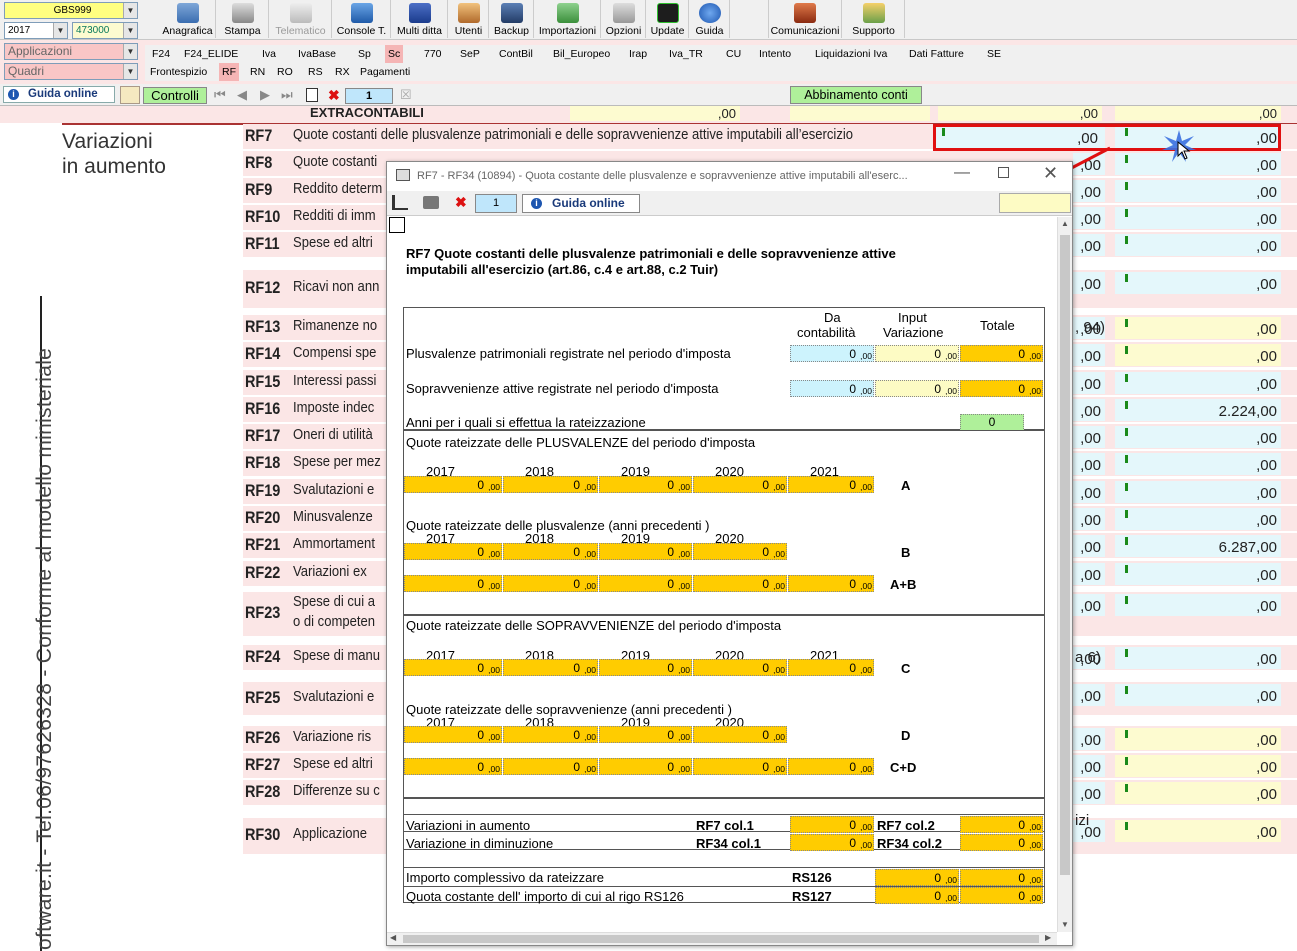 Image resolution: width=1297 pixels, height=951 pixels. Describe the element at coordinates (668, 19) in the screenshot. I see `update-button: Update` at that location.